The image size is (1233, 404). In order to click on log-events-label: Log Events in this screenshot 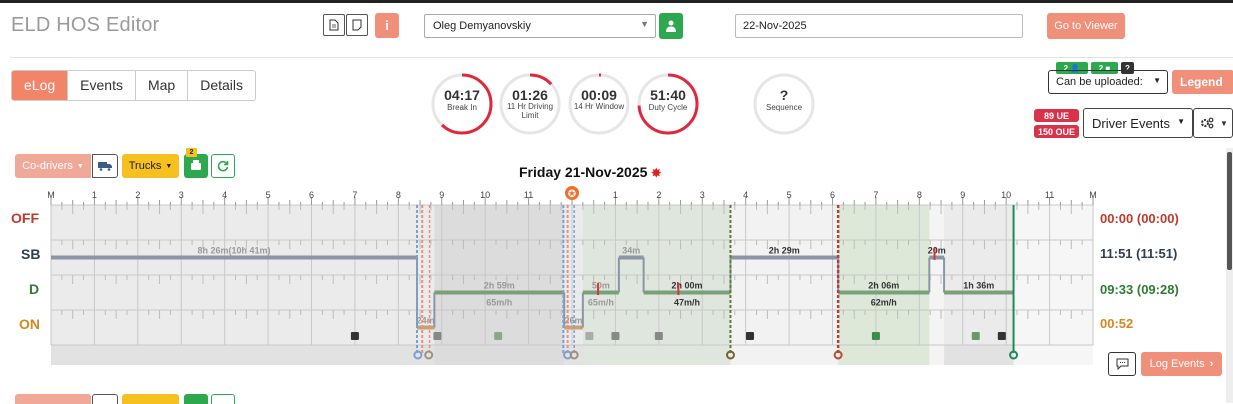, I will do `click(1177, 364)`.